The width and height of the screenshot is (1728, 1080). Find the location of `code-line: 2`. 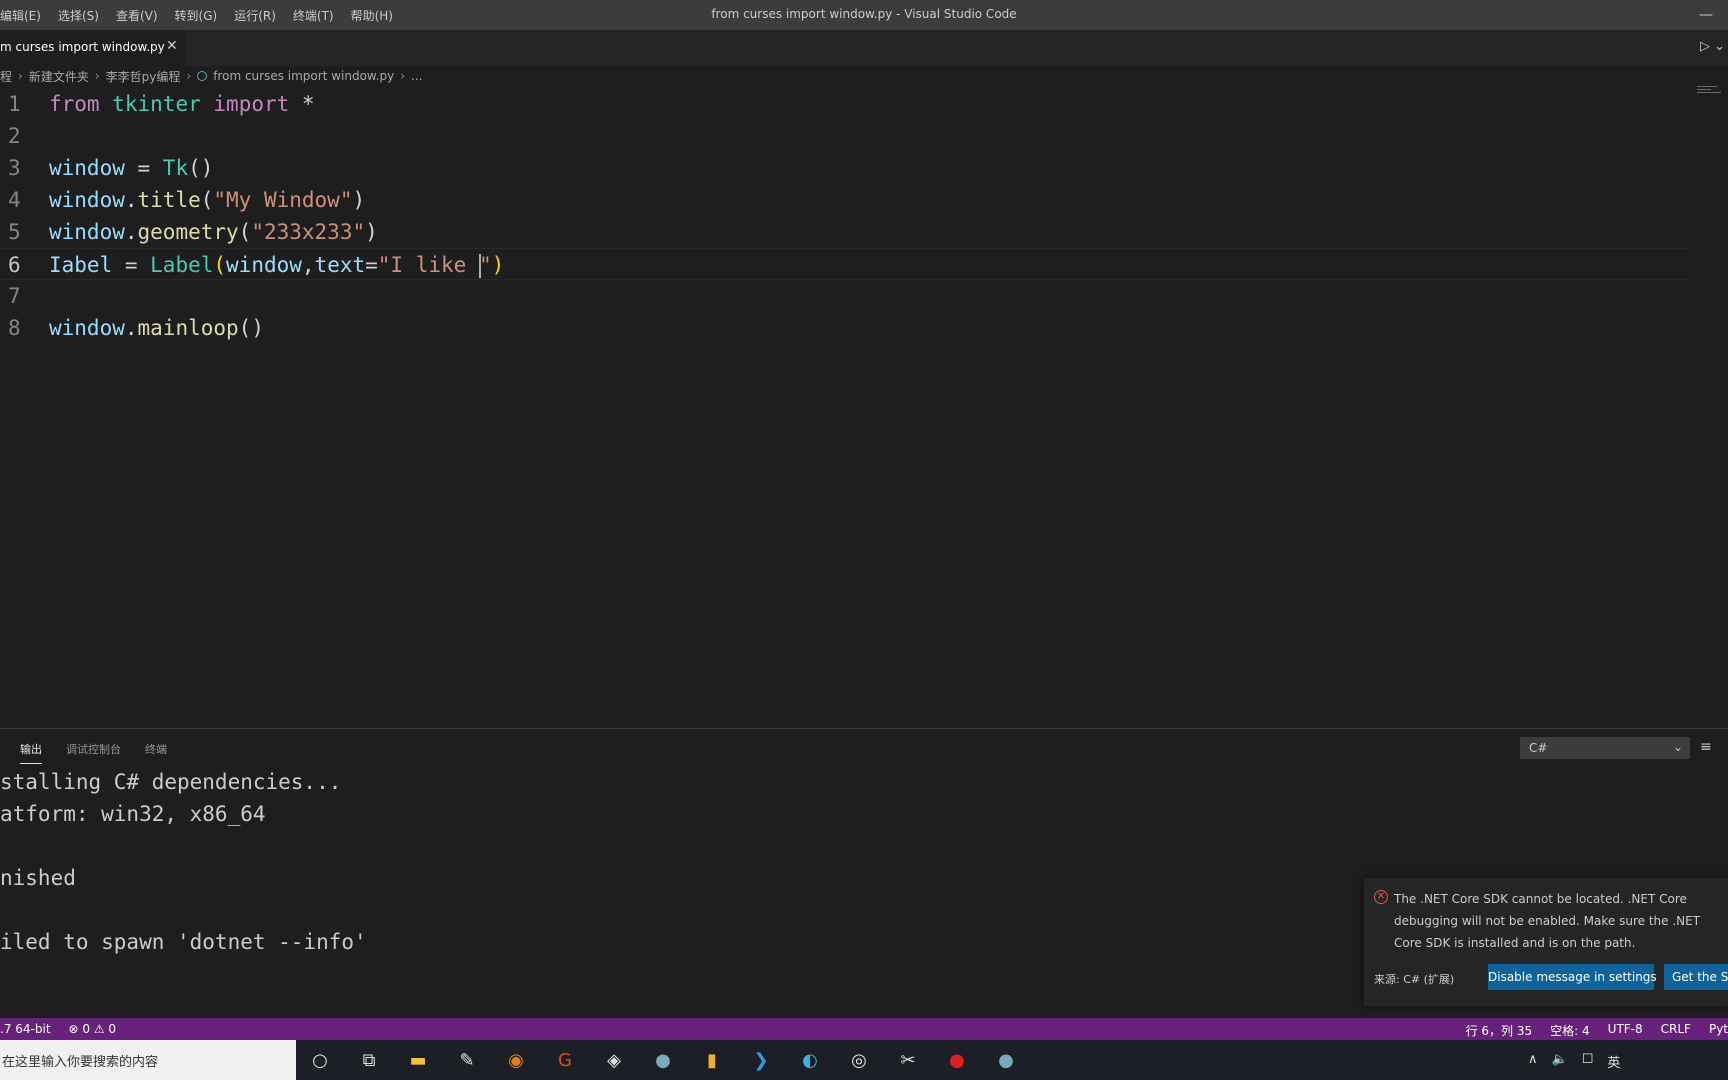

code-line: 2 is located at coordinates (845, 136).